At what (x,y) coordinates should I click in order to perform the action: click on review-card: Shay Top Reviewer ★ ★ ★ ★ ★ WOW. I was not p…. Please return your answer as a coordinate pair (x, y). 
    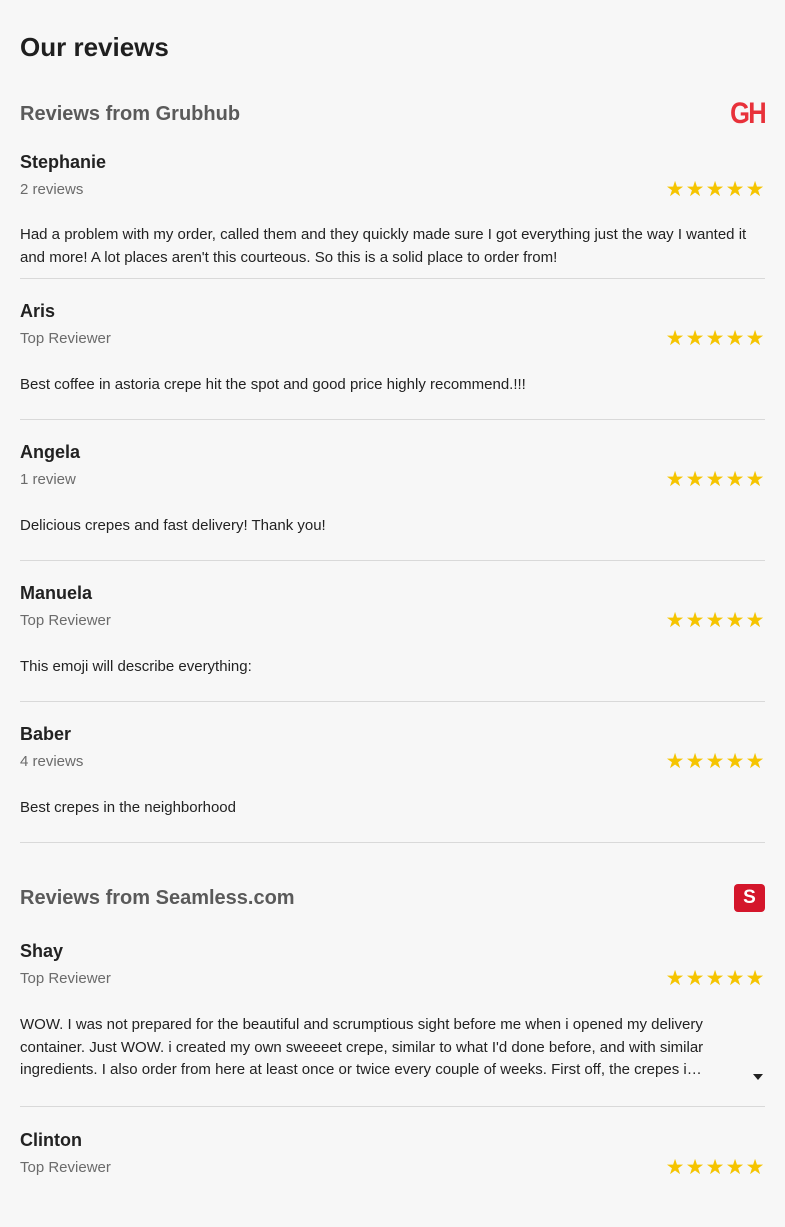
    Looking at the image, I should click on (392, 1012).